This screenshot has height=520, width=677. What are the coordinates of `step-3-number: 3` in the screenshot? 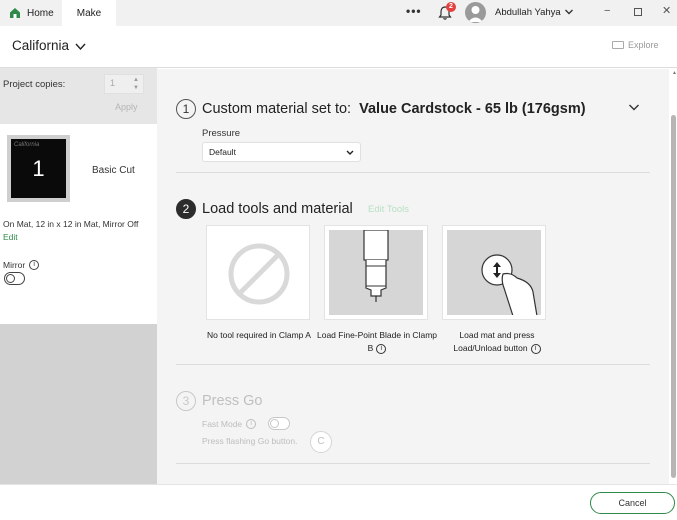 It's located at (186, 401).